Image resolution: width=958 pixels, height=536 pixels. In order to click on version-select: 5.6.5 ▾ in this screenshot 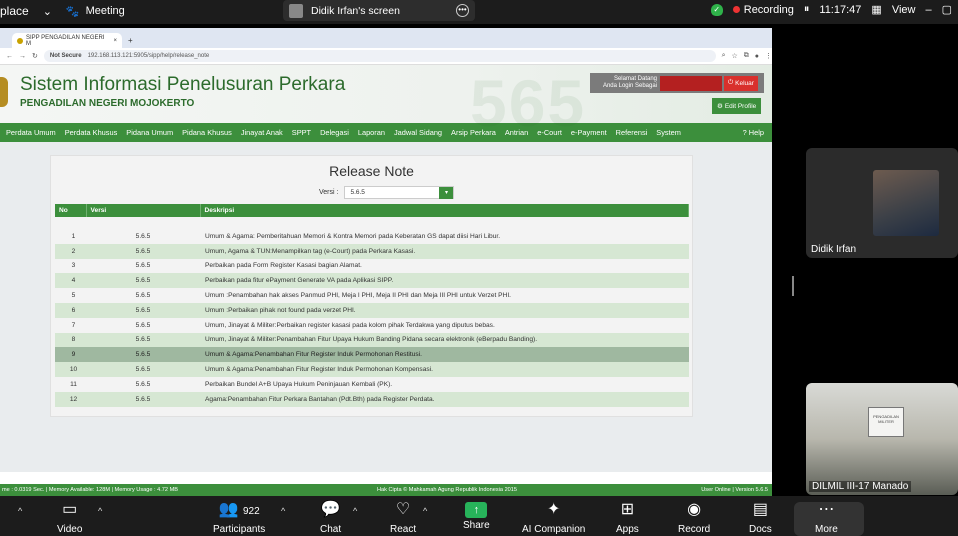, I will do `click(399, 192)`.